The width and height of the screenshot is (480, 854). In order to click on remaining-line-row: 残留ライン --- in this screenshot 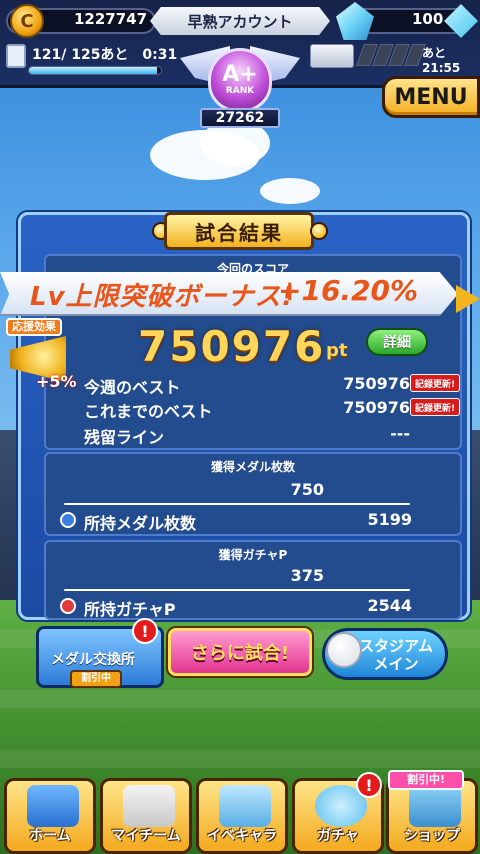, I will do `click(247, 436)`.